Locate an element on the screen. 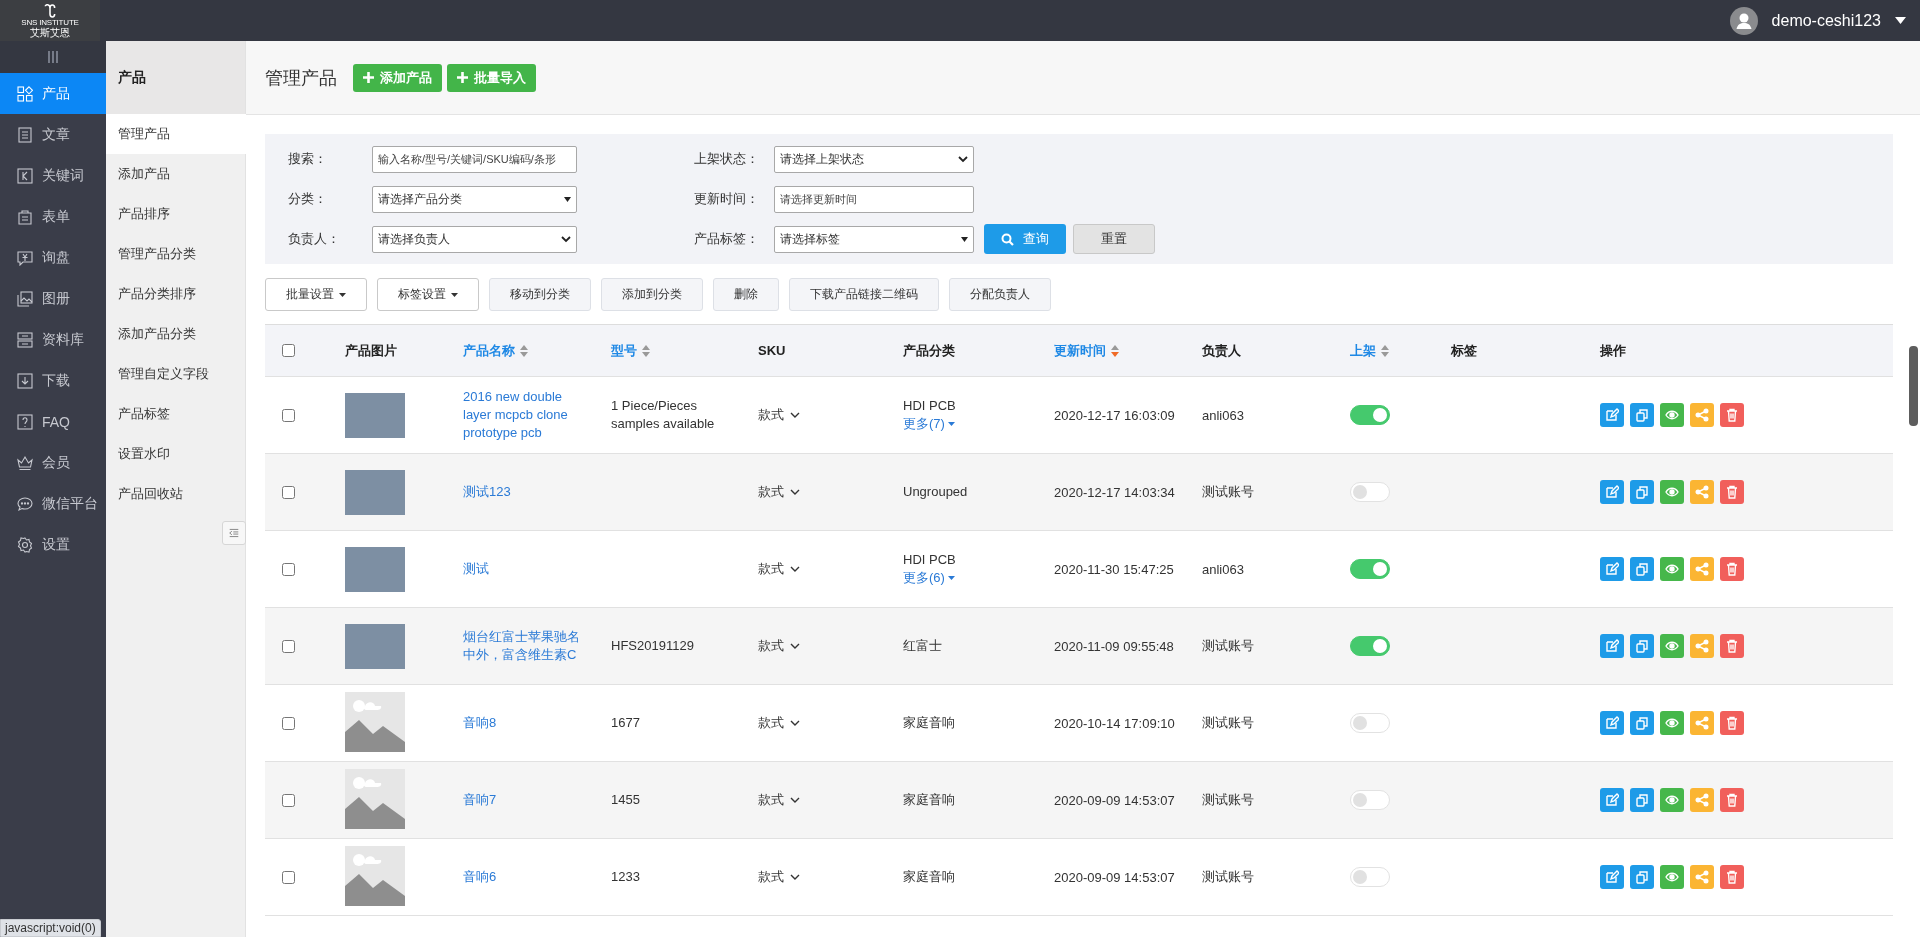 The width and height of the screenshot is (1920, 937). select-field: 请选择产品分类 is located at coordinates (474, 199).